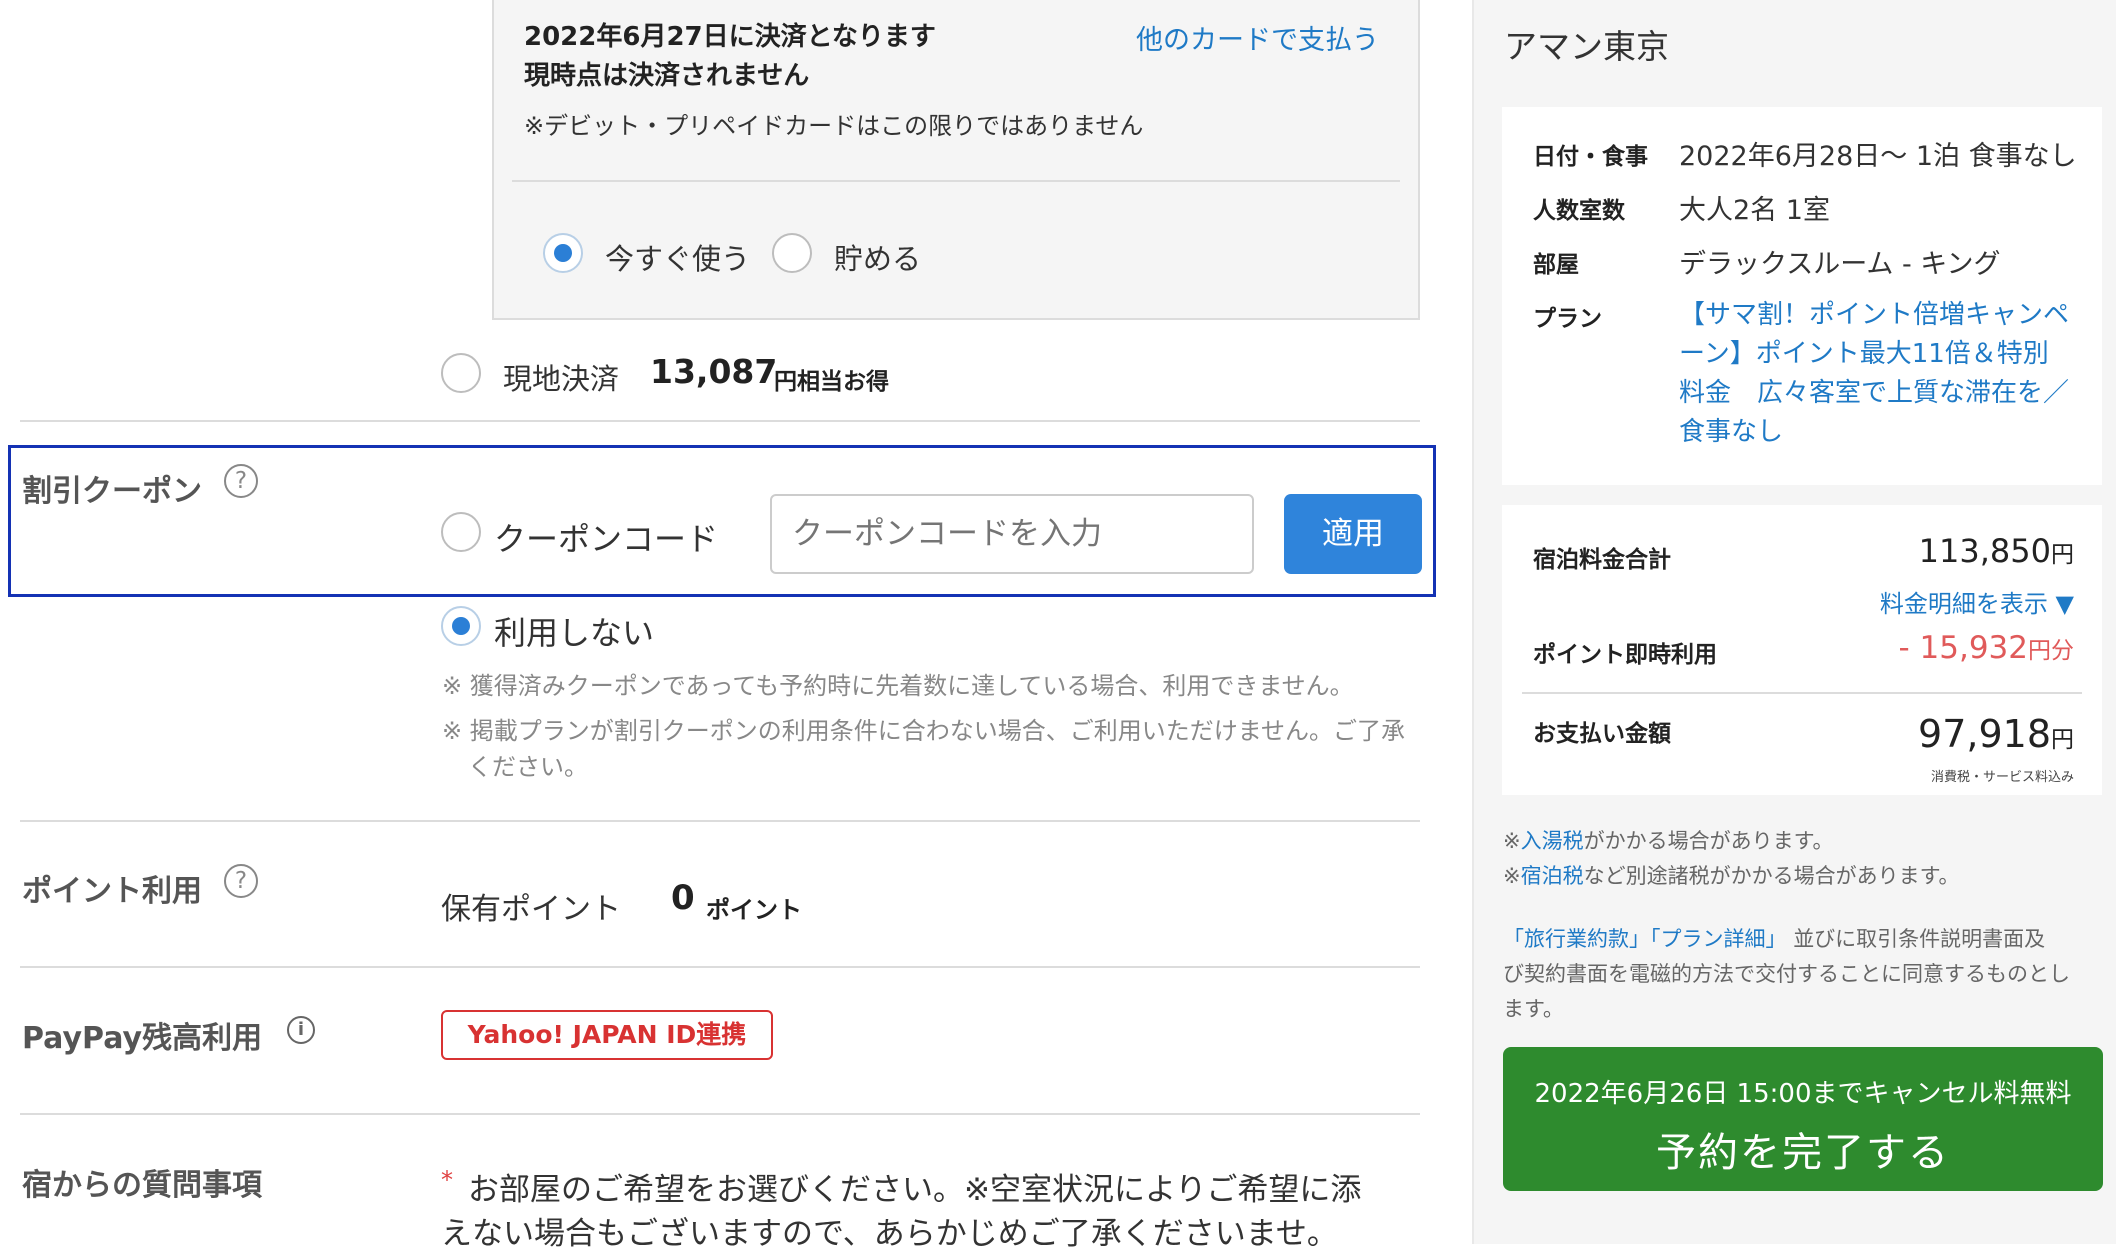 Image resolution: width=2116 pixels, height=1253 pixels. Describe the element at coordinates (898, 686) in the screenshot. I see `coupon-note-1: ※ 獲得済みクーポンであっても予約時に先着数に達している場合、利用できません。` at that location.